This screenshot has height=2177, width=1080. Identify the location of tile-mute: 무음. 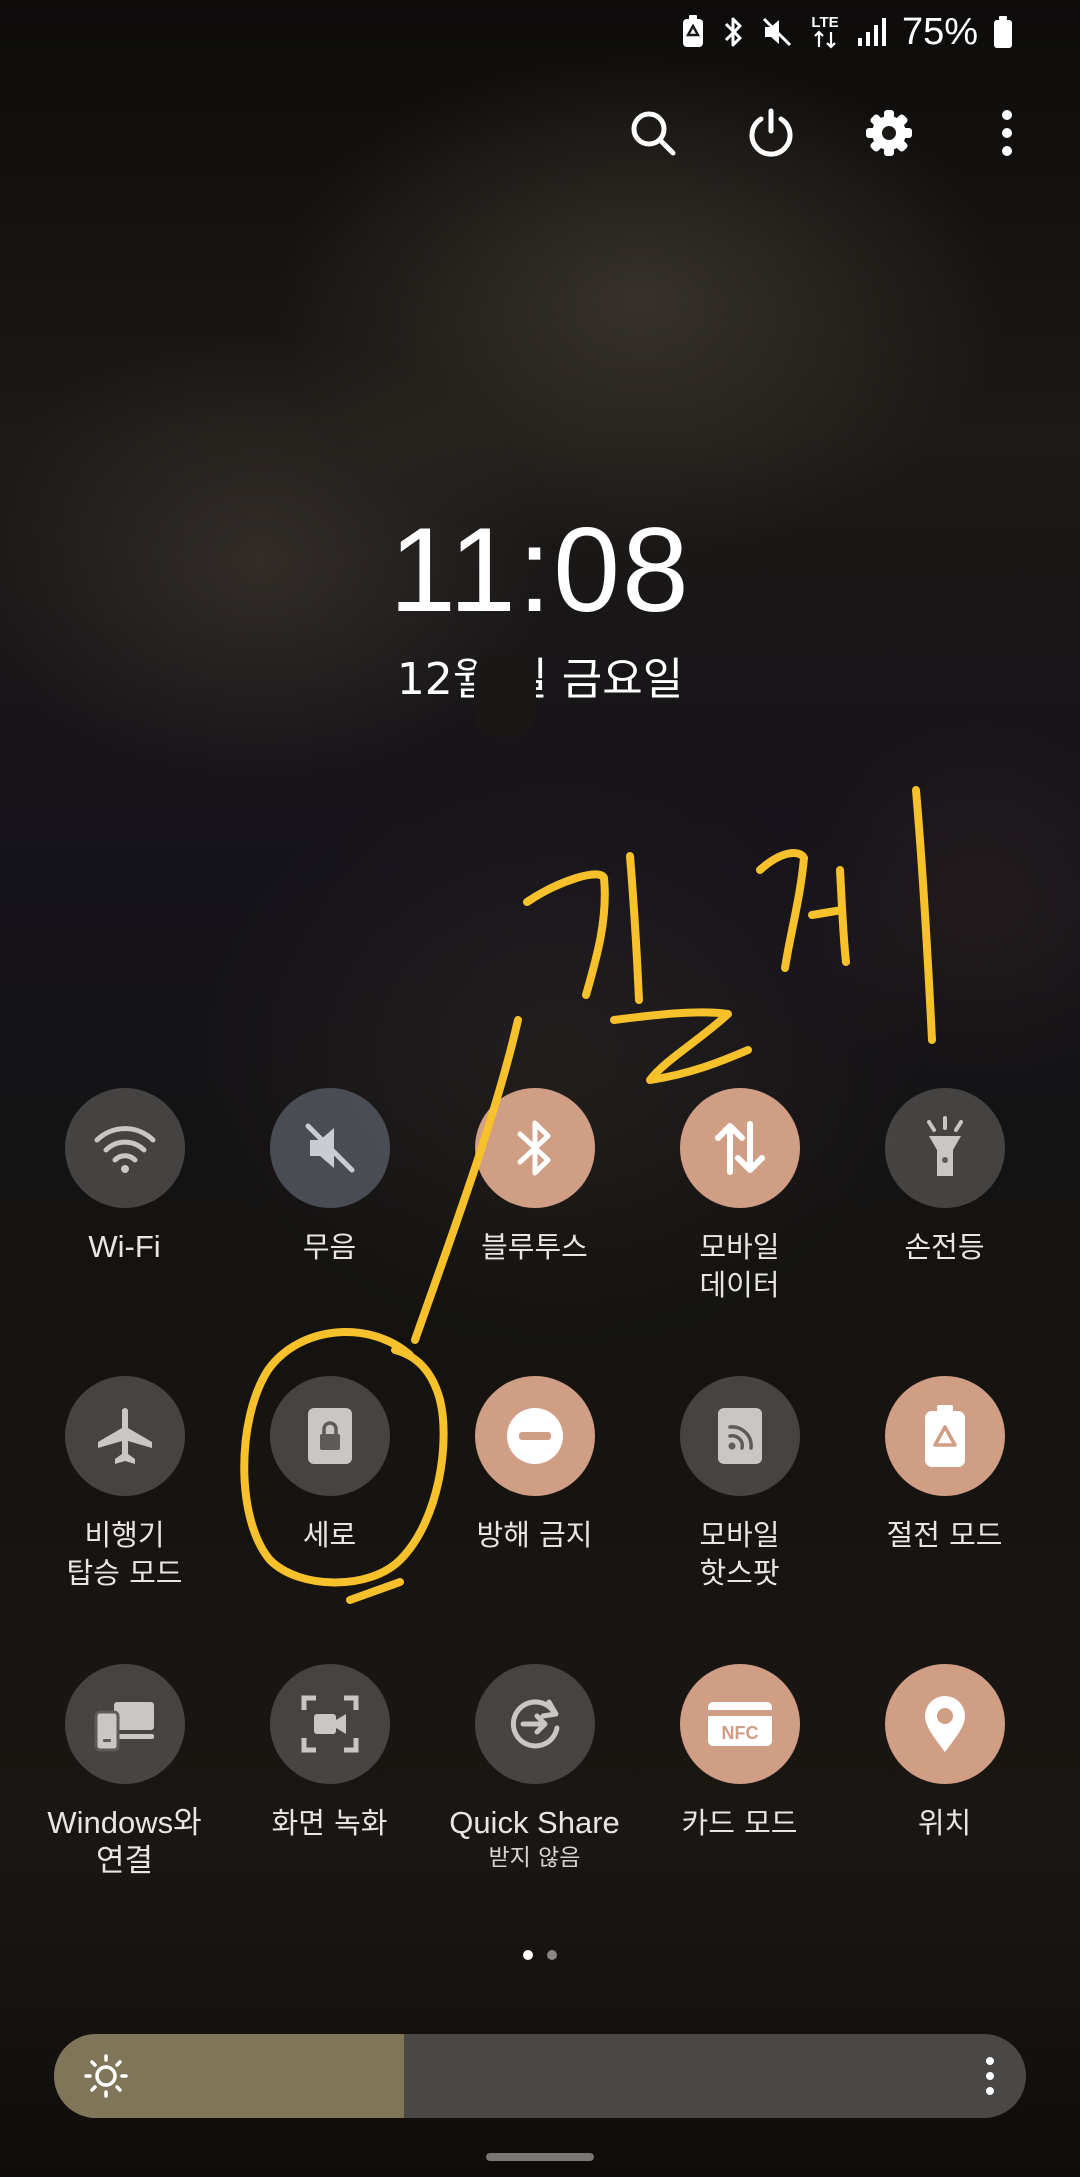
(329, 1232).